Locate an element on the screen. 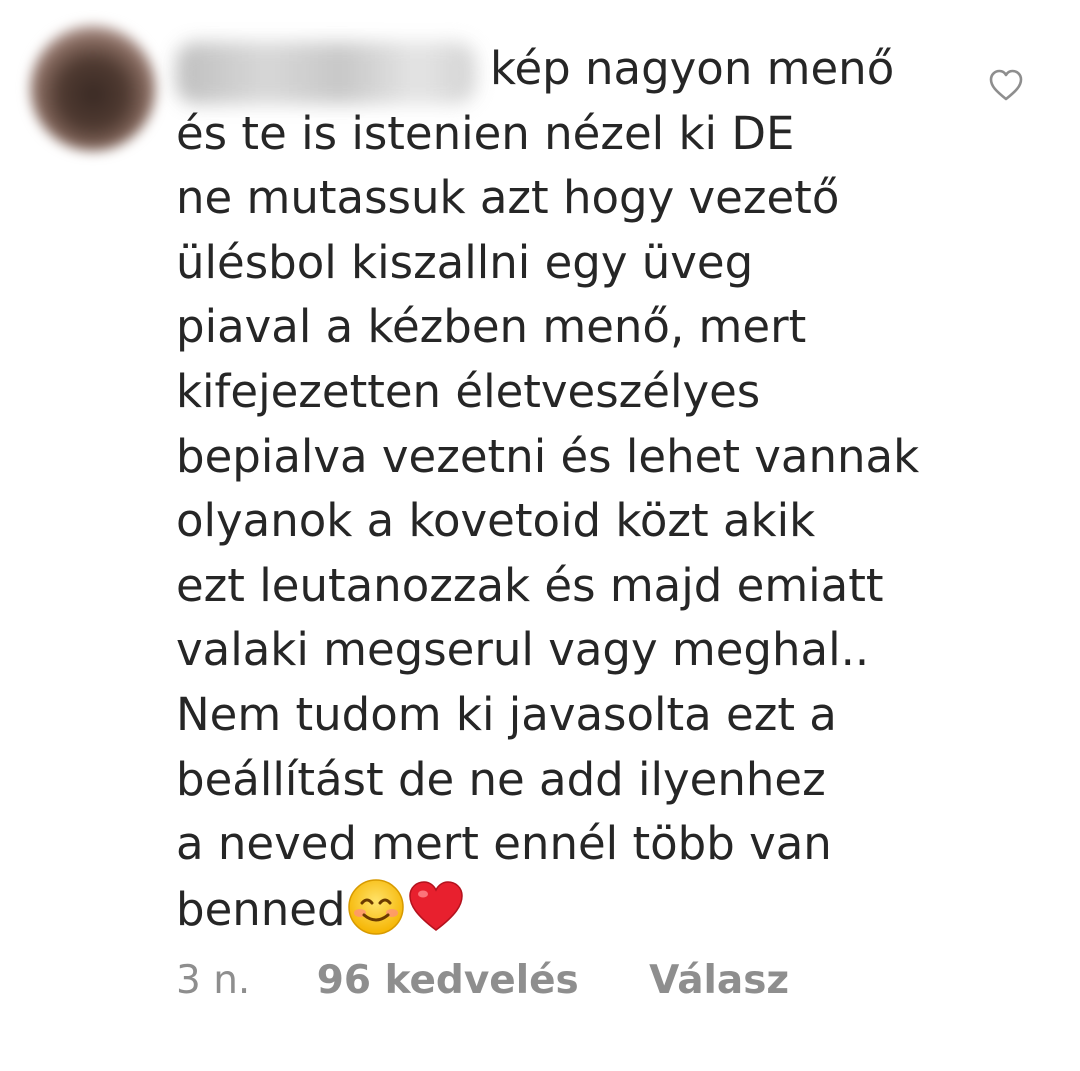 Image resolution: width=1080 pixels, height=1071 pixels. comment-last-line: benned is located at coordinates (576, 910).